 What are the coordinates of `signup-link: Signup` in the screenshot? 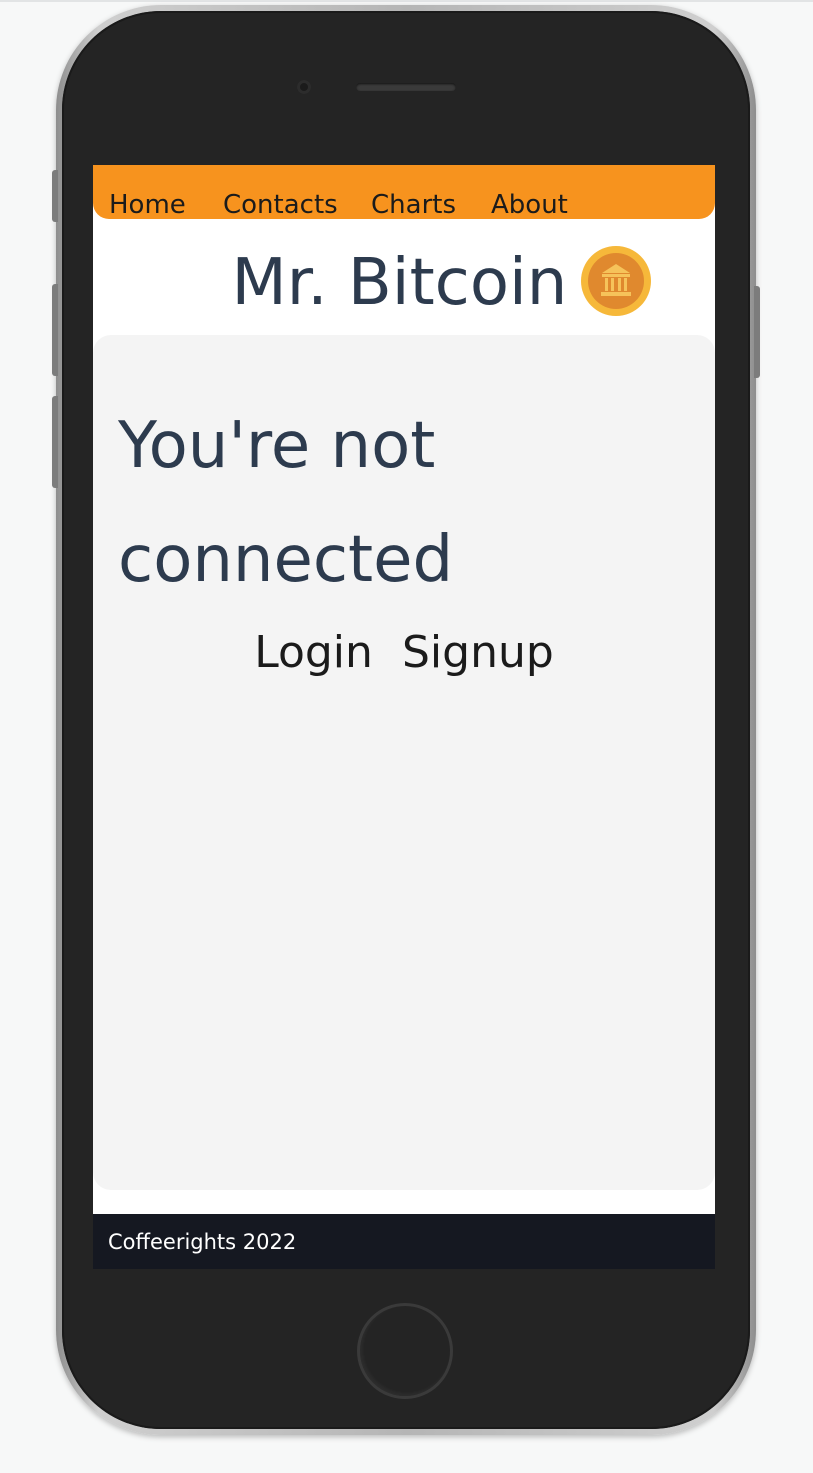 It's located at (478, 653).